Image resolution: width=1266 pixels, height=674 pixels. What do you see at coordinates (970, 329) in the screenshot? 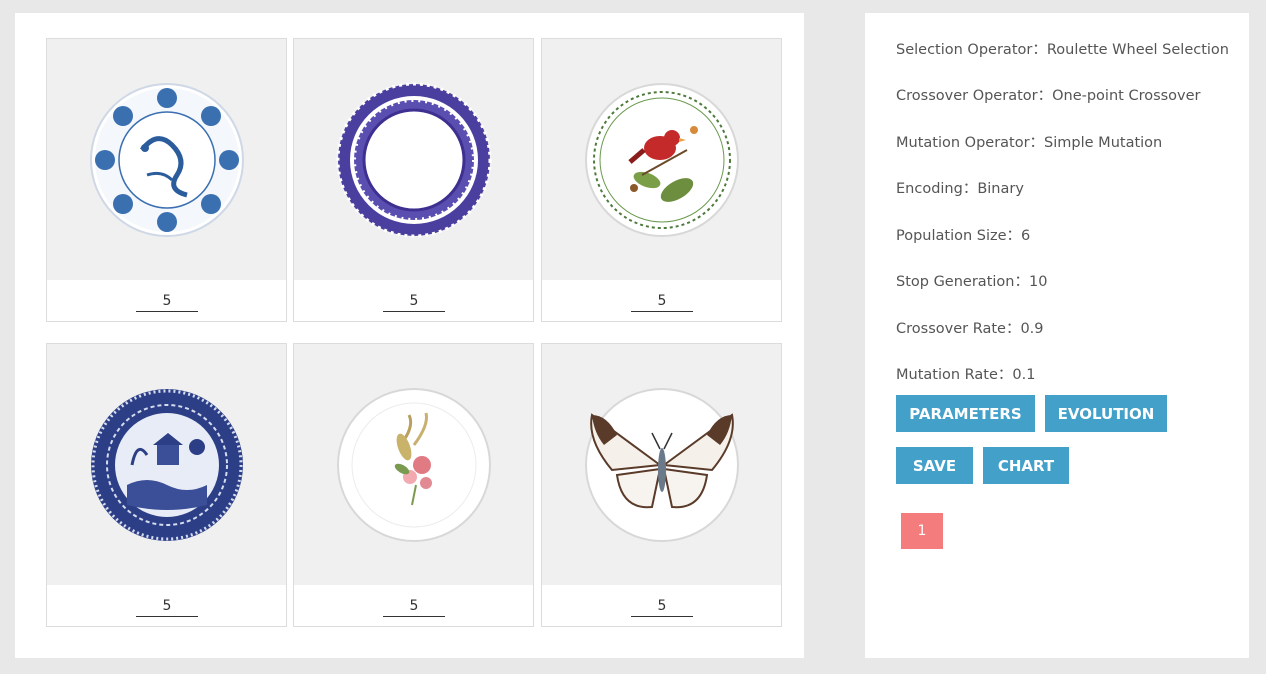
I see `crossover-rate-label: Crossover Rate：0.9` at bounding box center [970, 329].